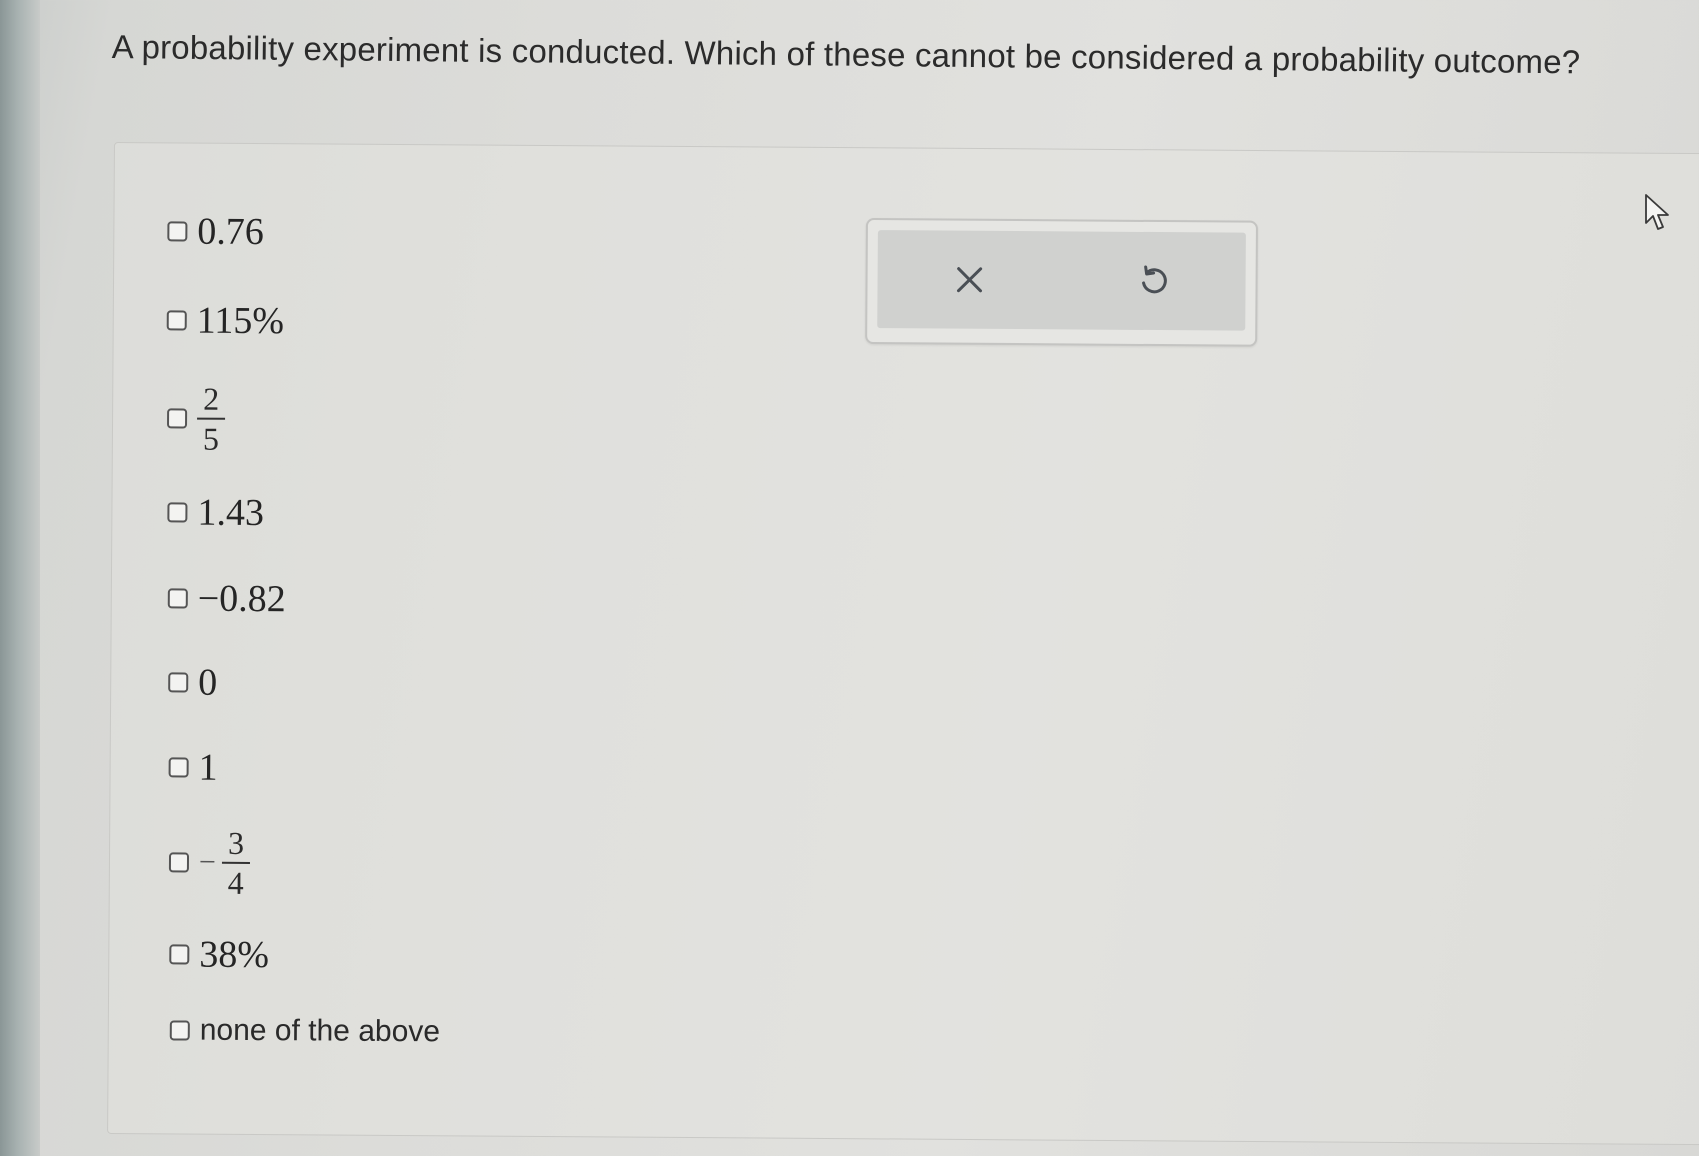 Image resolution: width=1699 pixels, height=1156 pixels. What do you see at coordinates (236, 842) in the screenshot?
I see `fraction-numerator: 3` at bounding box center [236, 842].